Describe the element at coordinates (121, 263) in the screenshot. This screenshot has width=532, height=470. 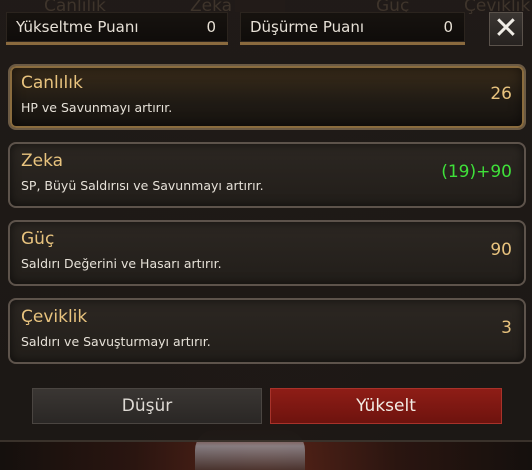
I see `stat-description: Saldırı Değerini ve Hasarı artırır.` at that location.